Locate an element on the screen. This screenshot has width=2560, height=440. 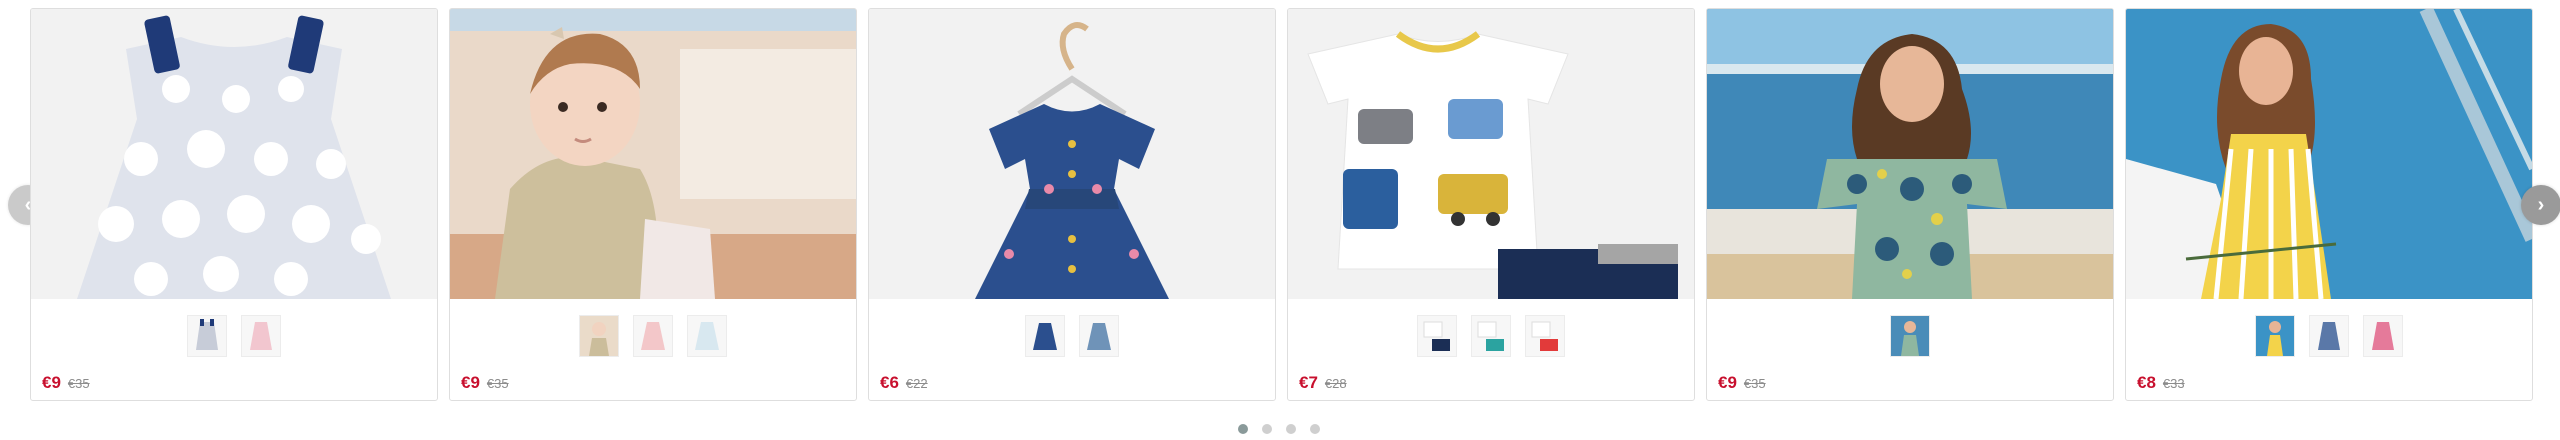
original-price: €28 is located at coordinates (1335, 383).